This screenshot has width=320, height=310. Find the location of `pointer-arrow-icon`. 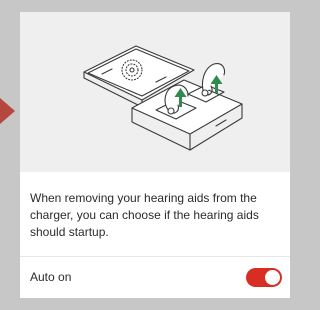

pointer-arrow-icon is located at coordinates (7, 111).